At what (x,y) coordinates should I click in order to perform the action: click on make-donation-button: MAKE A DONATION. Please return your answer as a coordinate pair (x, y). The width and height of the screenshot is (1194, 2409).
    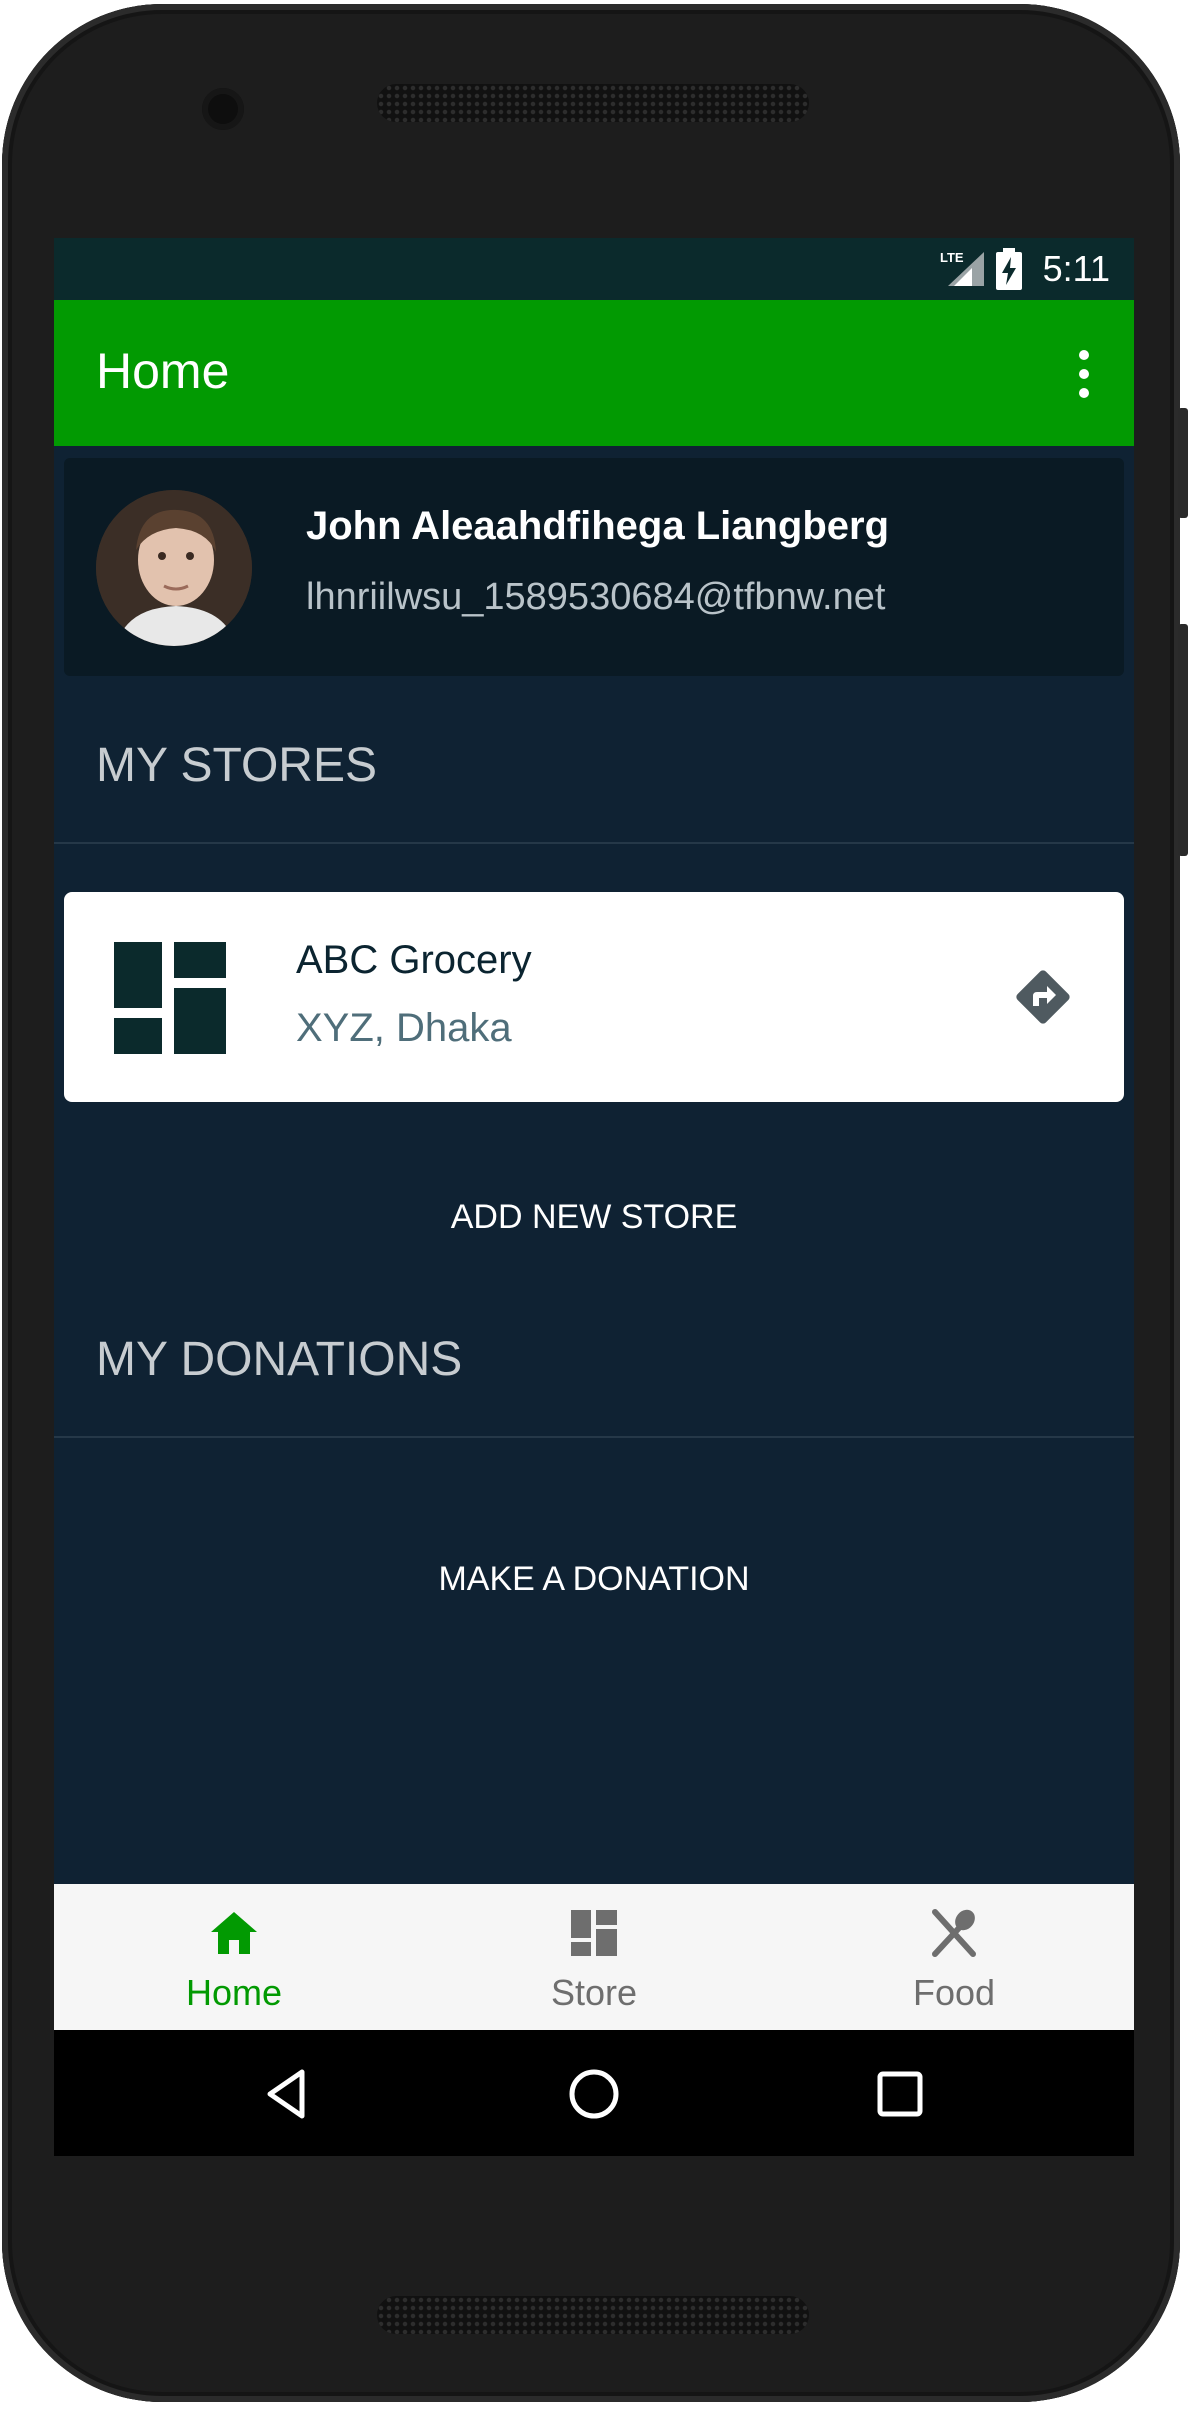
    Looking at the image, I should click on (594, 1579).